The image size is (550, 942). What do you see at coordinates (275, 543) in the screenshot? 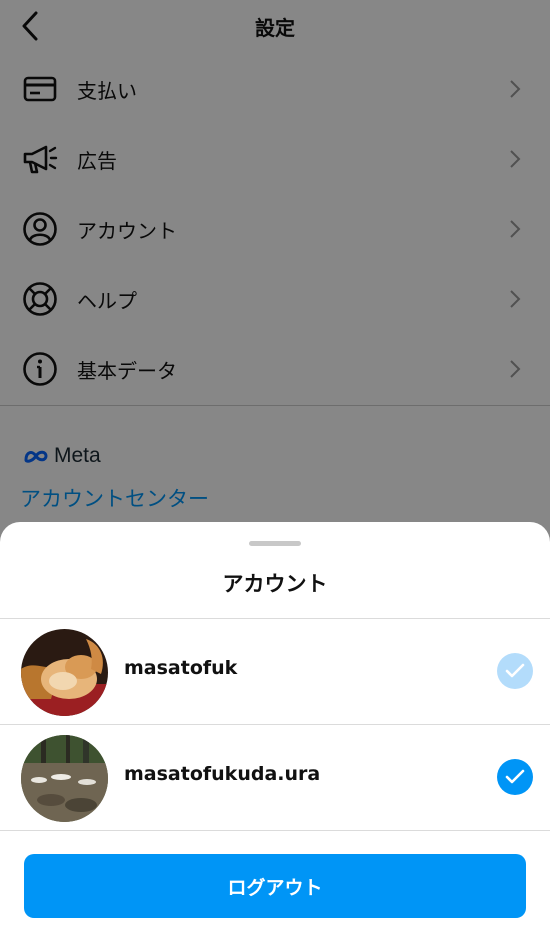
I see `sheet-drag-handle` at bounding box center [275, 543].